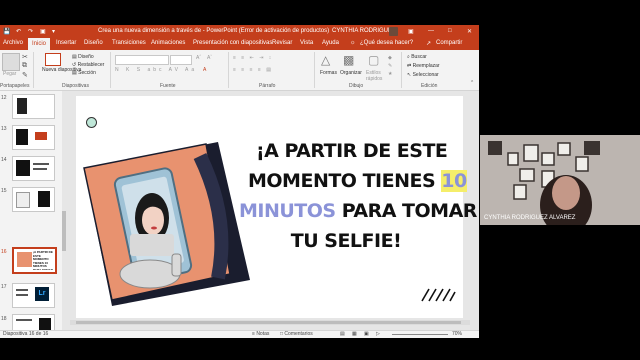  Describe the element at coordinates (33, 295) in the screenshot. I see `slide-thumbnail: Lr` at that location.